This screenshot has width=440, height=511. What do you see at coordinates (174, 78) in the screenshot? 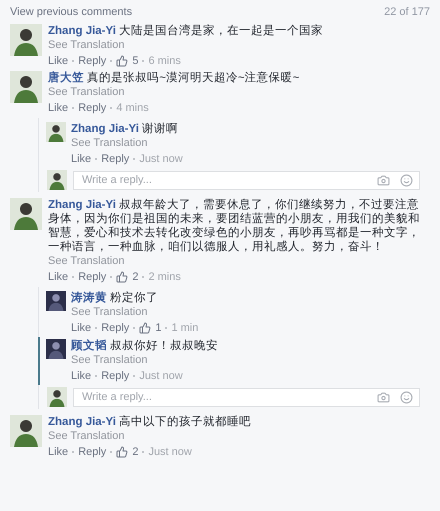
I see `comment-text: 唐大笠 真的是张叔吗~漠河明天超冷~注意保暖~` at bounding box center [174, 78].